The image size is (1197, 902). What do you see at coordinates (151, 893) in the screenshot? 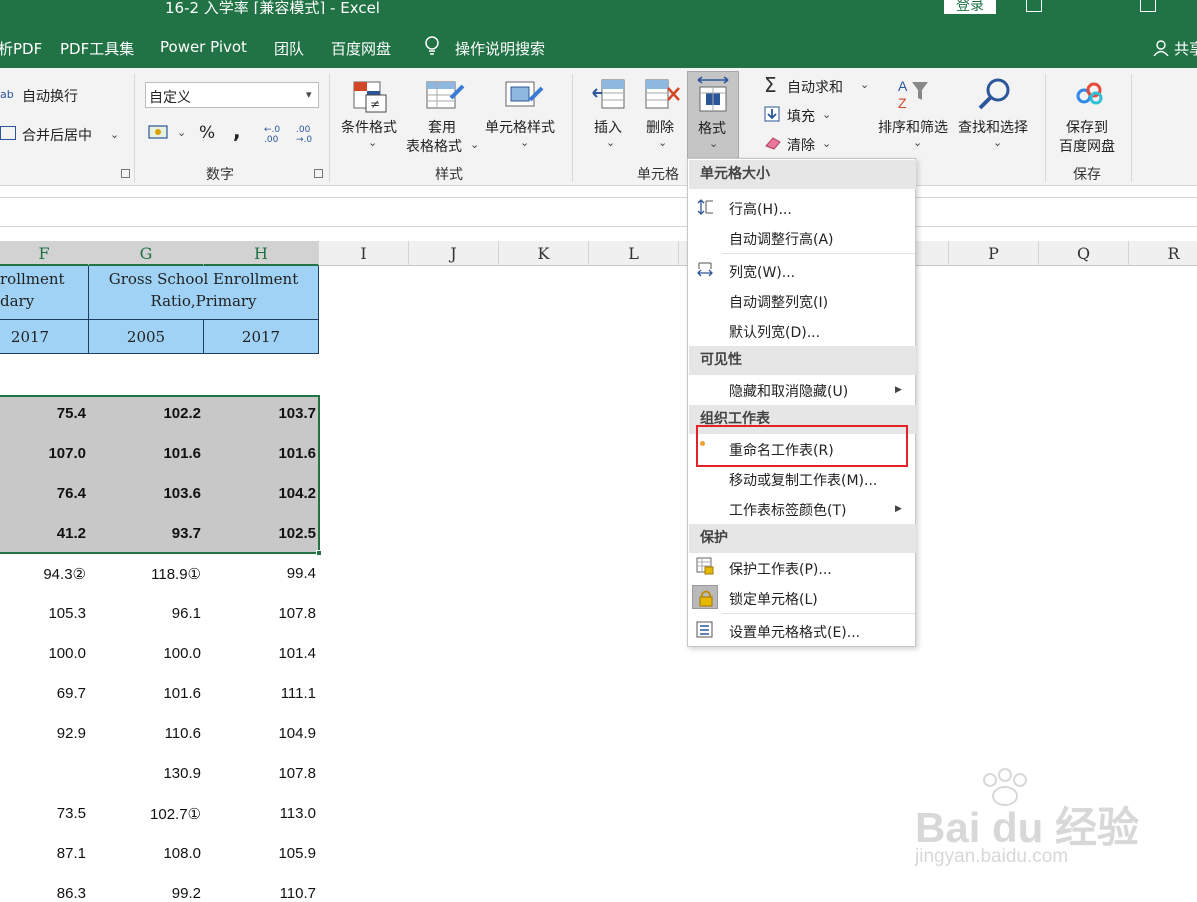
I see `table-cell: 99.2` at bounding box center [151, 893].